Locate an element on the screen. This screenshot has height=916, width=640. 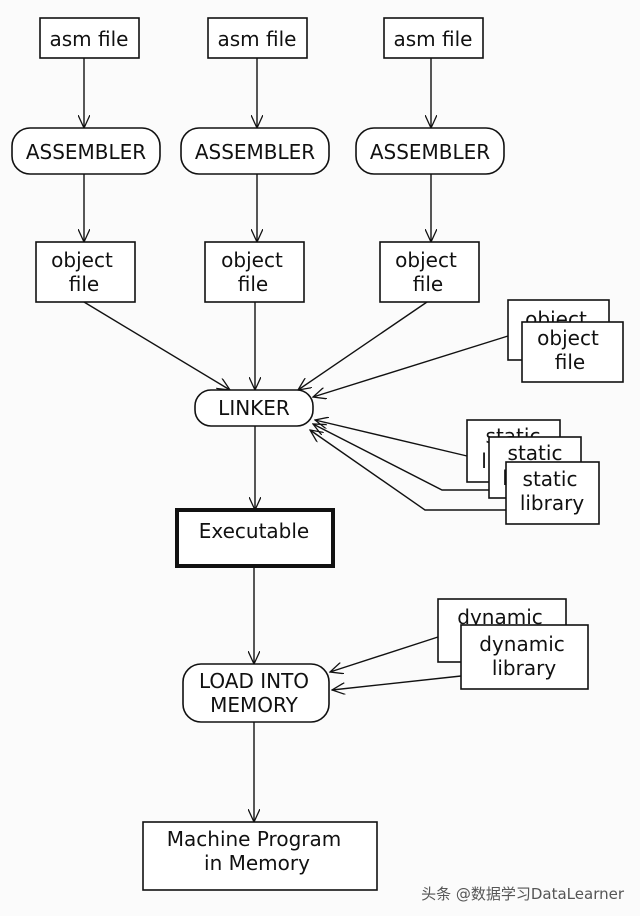
dynamic-label-line2: library is located at coordinates (524, 668).